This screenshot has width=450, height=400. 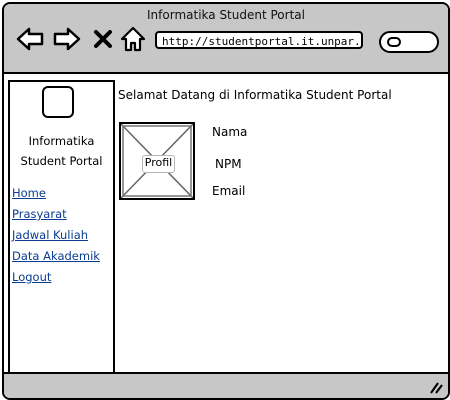 What do you see at coordinates (229, 191) in the screenshot?
I see `field-email: Email` at bounding box center [229, 191].